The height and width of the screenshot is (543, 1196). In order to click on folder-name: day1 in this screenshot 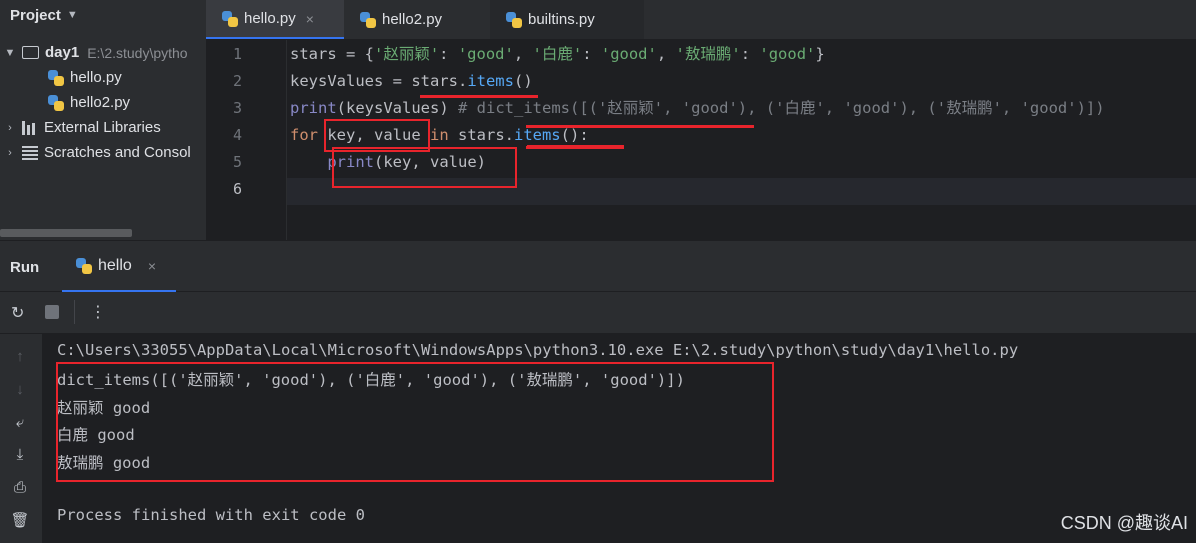, I will do `click(62, 52)`.